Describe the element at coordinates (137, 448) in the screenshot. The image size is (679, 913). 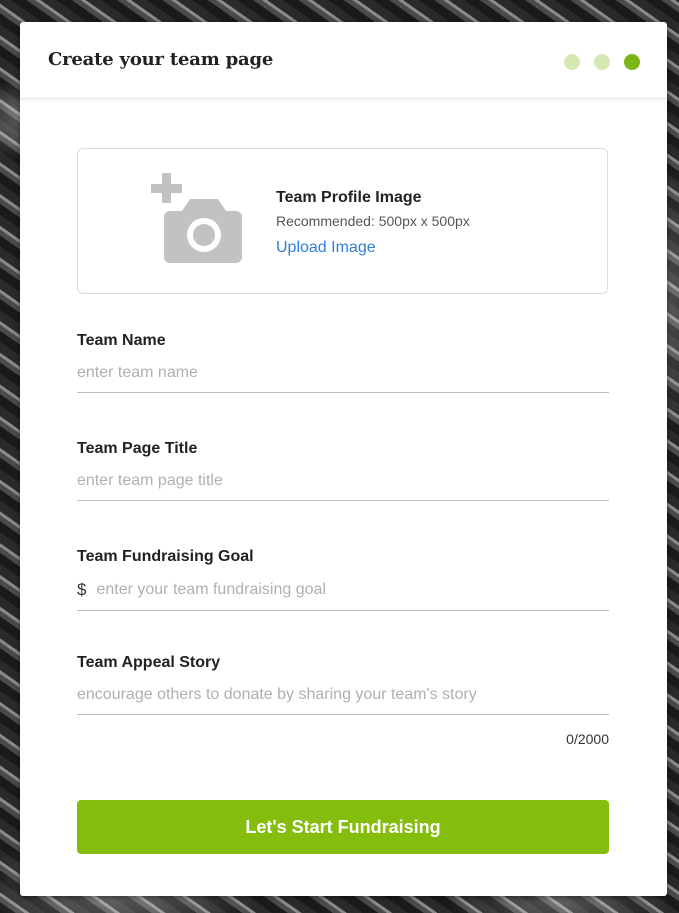
I see `team-page-title-label: Team Page Title` at that location.